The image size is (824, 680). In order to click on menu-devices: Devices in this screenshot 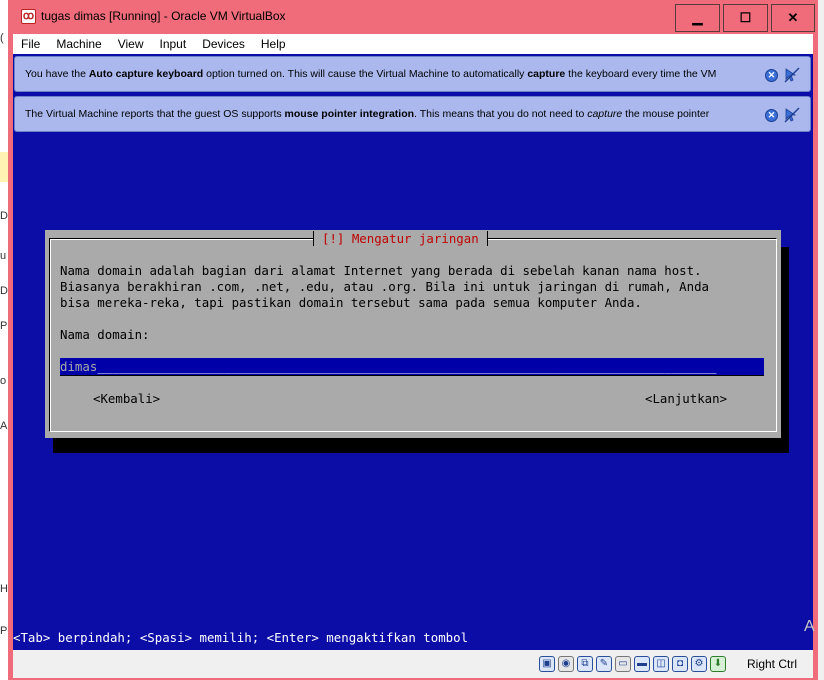, I will do `click(223, 44)`.